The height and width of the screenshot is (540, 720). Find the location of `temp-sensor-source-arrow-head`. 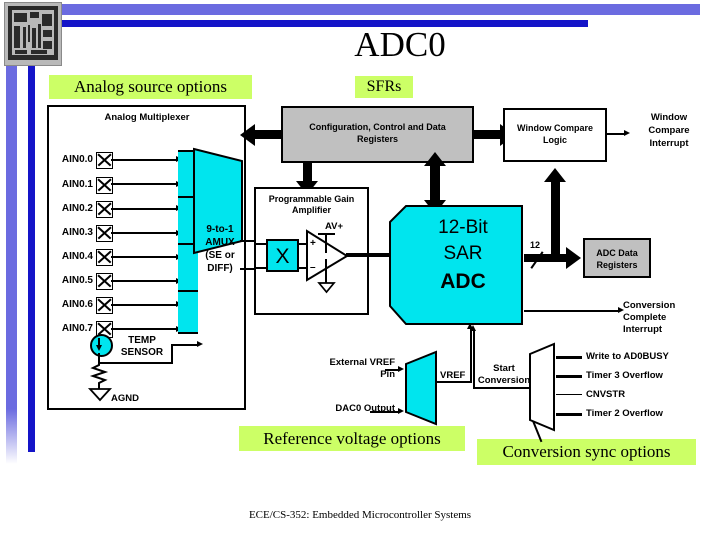

temp-sensor-source-arrow-head is located at coordinates (99, 348).